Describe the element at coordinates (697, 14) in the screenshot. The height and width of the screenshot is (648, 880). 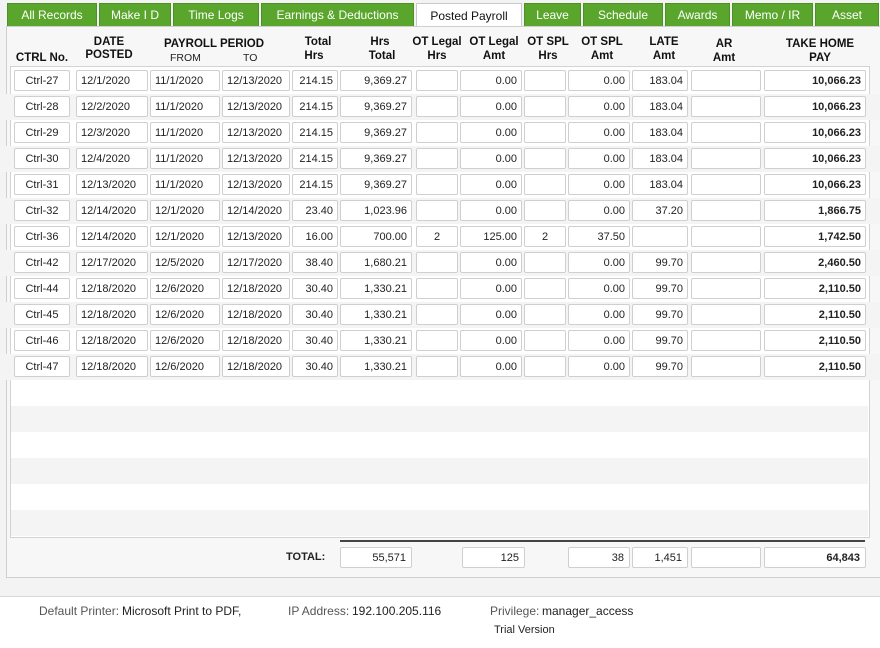
I see `tab-awards: Awards` at that location.